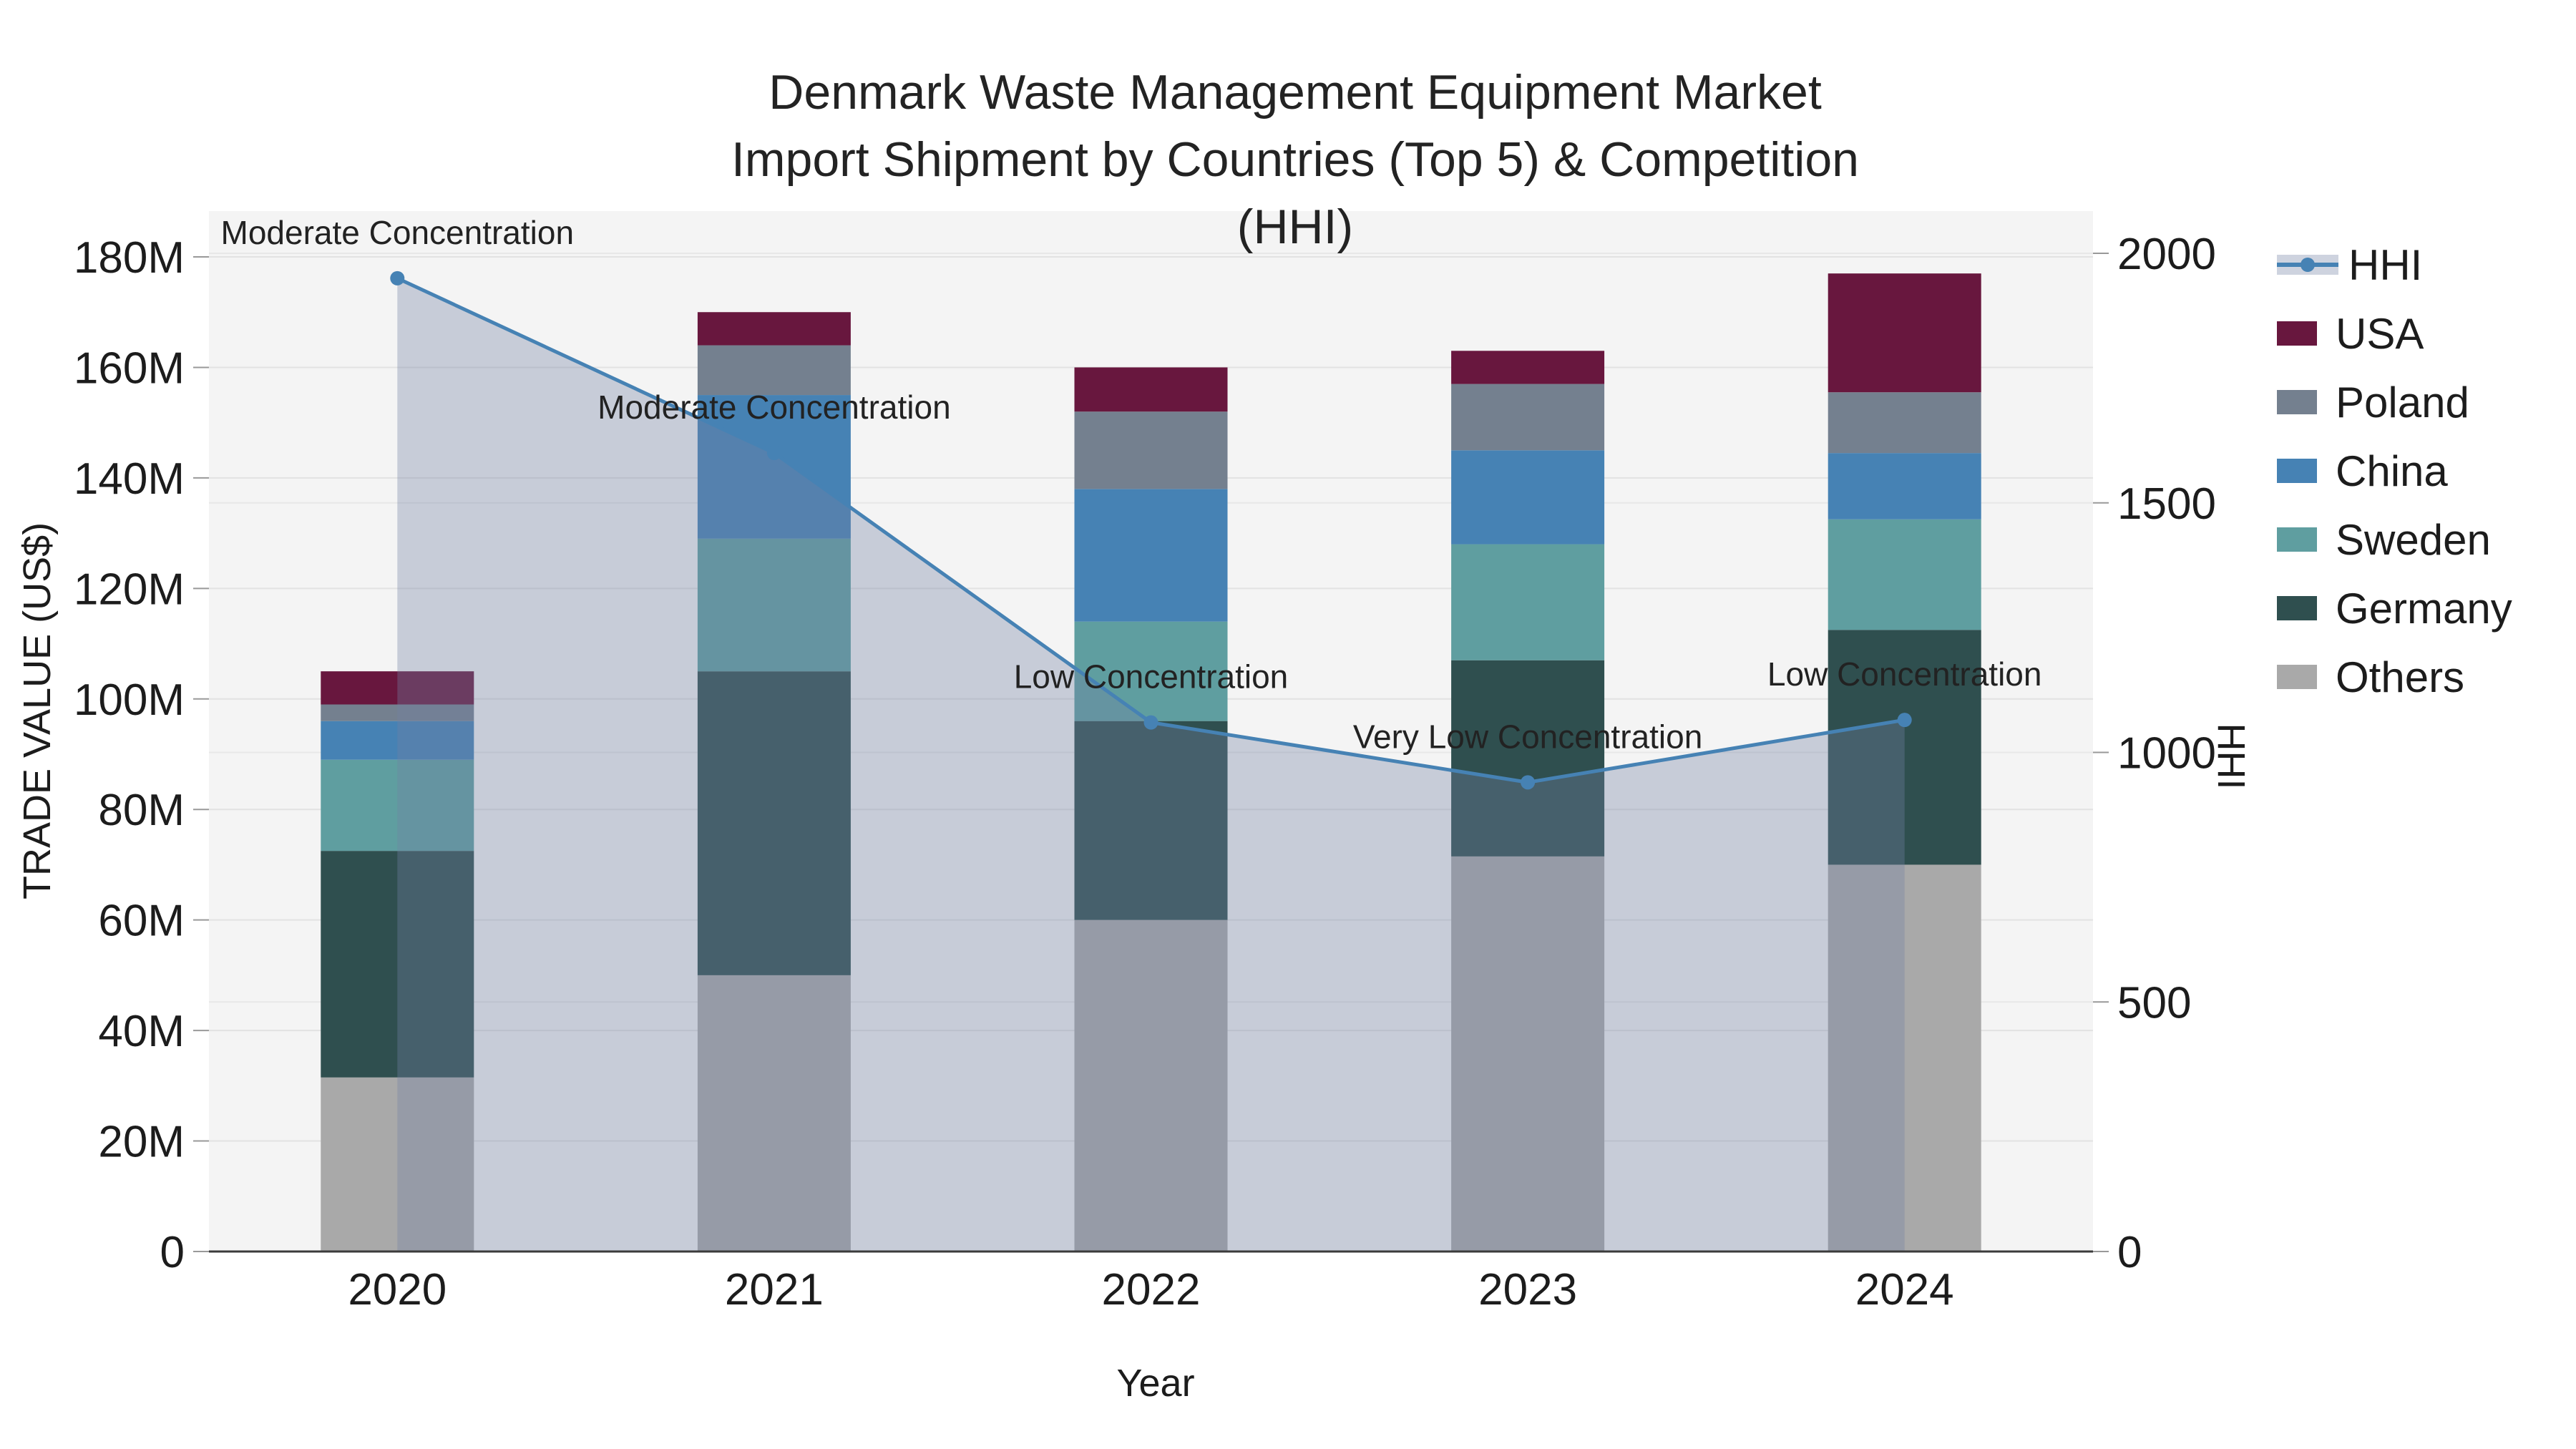 Image resolution: width=2576 pixels, height=1449 pixels. What do you see at coordinates (1529, 782) in the screenshot?
I see `hhi-marker-2023` at bounding box center [1529, 782].